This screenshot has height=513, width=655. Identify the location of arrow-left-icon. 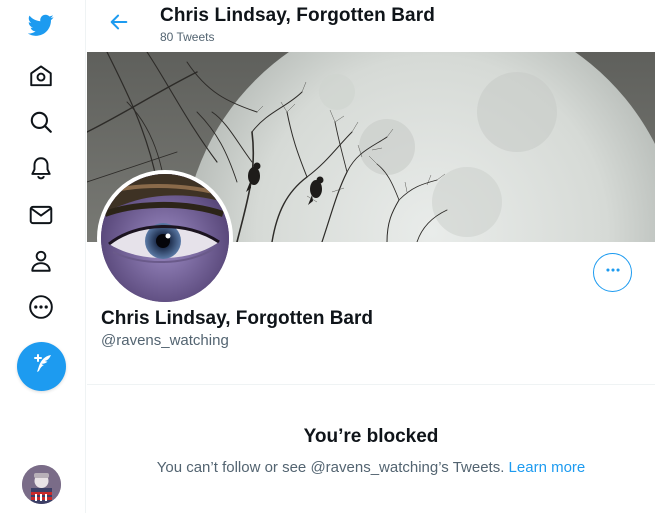
(119, 24).